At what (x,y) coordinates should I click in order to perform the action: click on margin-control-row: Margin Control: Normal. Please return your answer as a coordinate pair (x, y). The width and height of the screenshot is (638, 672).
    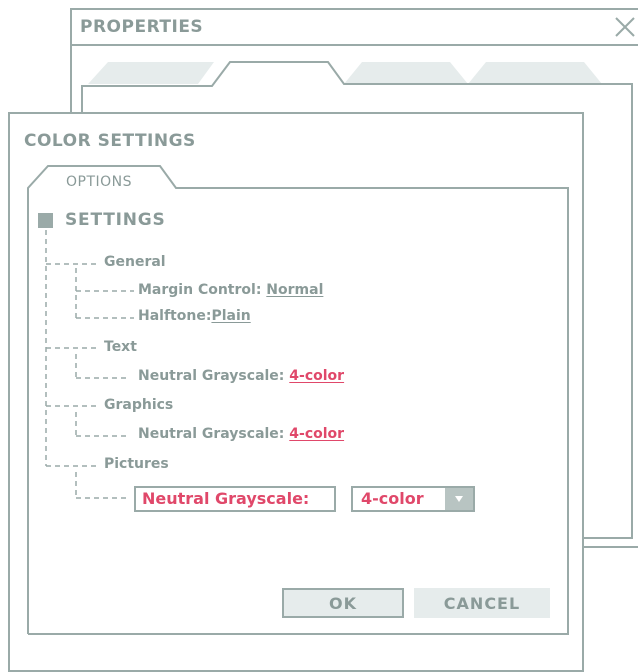
    Looking at the image, I should click on (230, 290).